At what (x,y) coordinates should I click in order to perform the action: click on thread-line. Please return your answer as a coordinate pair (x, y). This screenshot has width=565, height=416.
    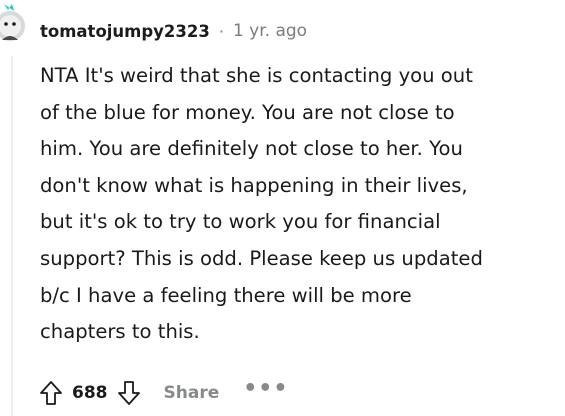
    Looking at the image, I should click on (12, 236).